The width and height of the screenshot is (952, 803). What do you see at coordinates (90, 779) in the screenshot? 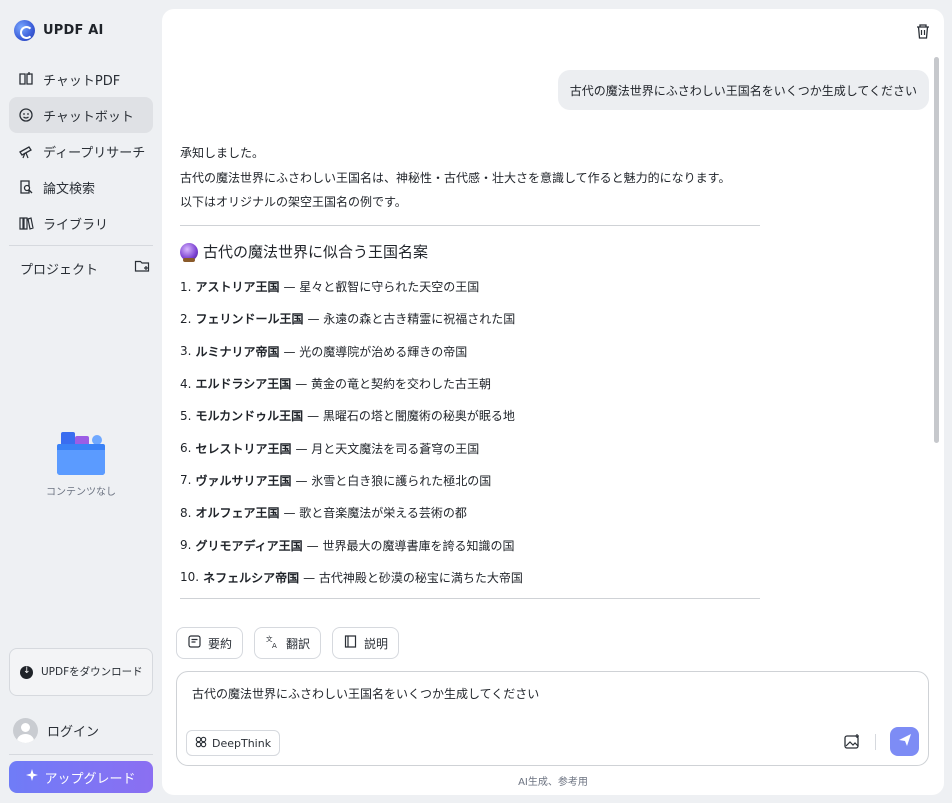
I see `upgrade-label: アップグレード` at bounding box center [90, 779].